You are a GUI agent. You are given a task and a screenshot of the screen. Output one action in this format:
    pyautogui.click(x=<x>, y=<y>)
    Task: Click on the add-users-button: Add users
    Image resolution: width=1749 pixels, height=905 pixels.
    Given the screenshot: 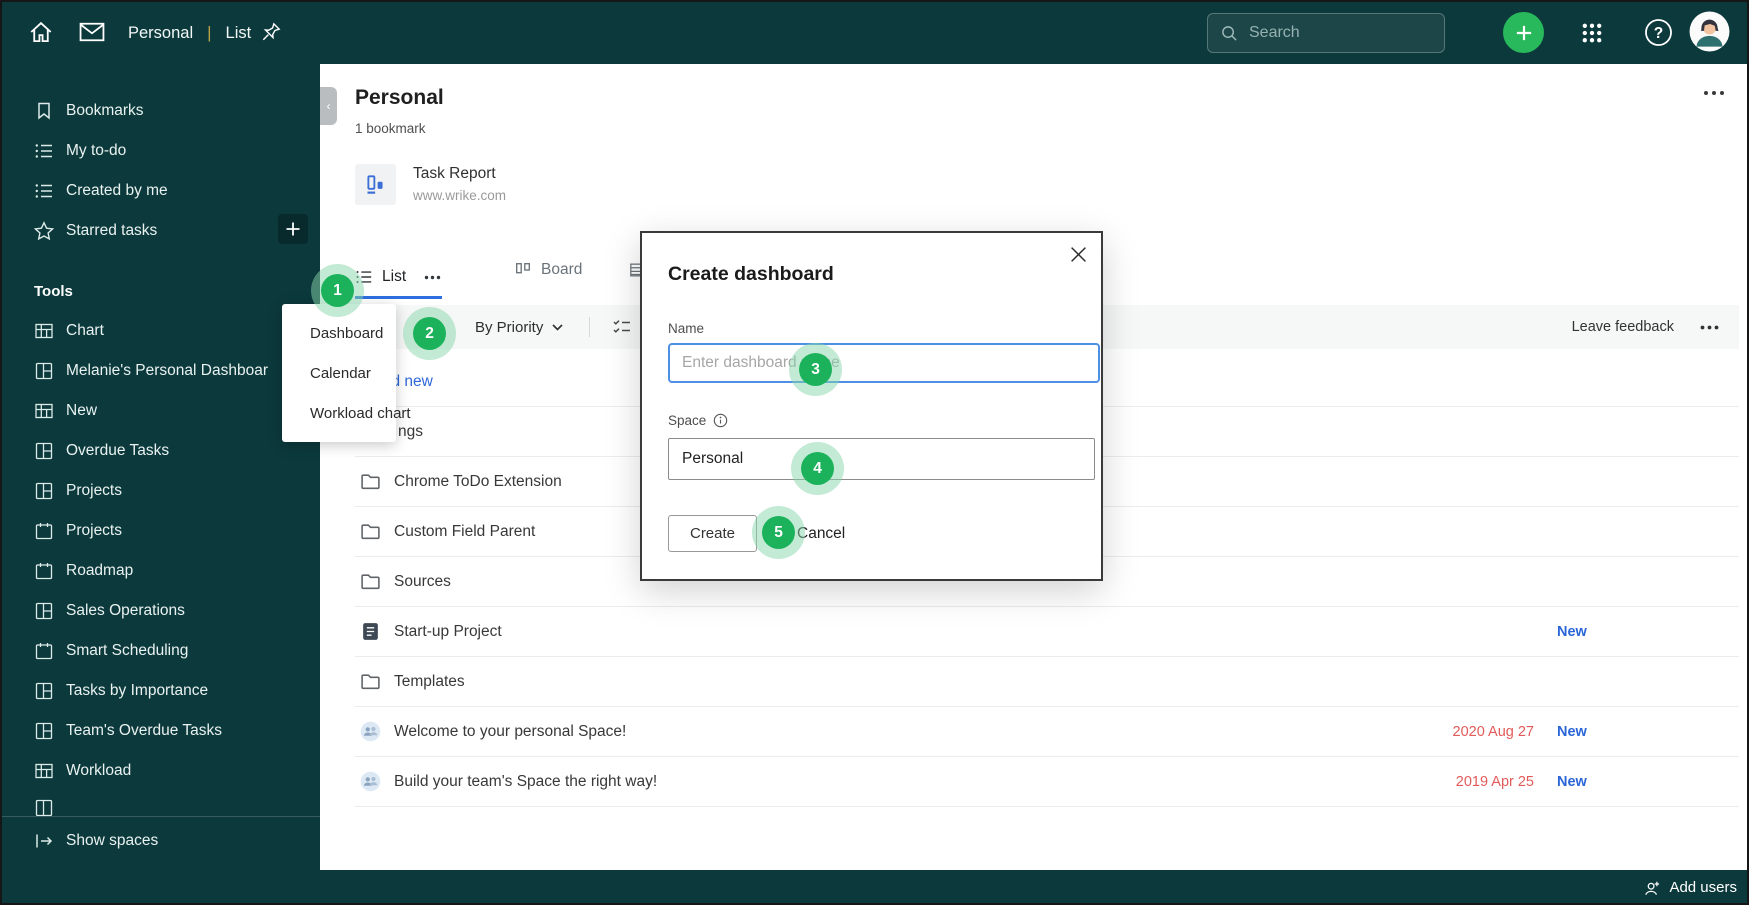 What is the action you would take?
    pyautogui.click(x=1689, y=887)
    